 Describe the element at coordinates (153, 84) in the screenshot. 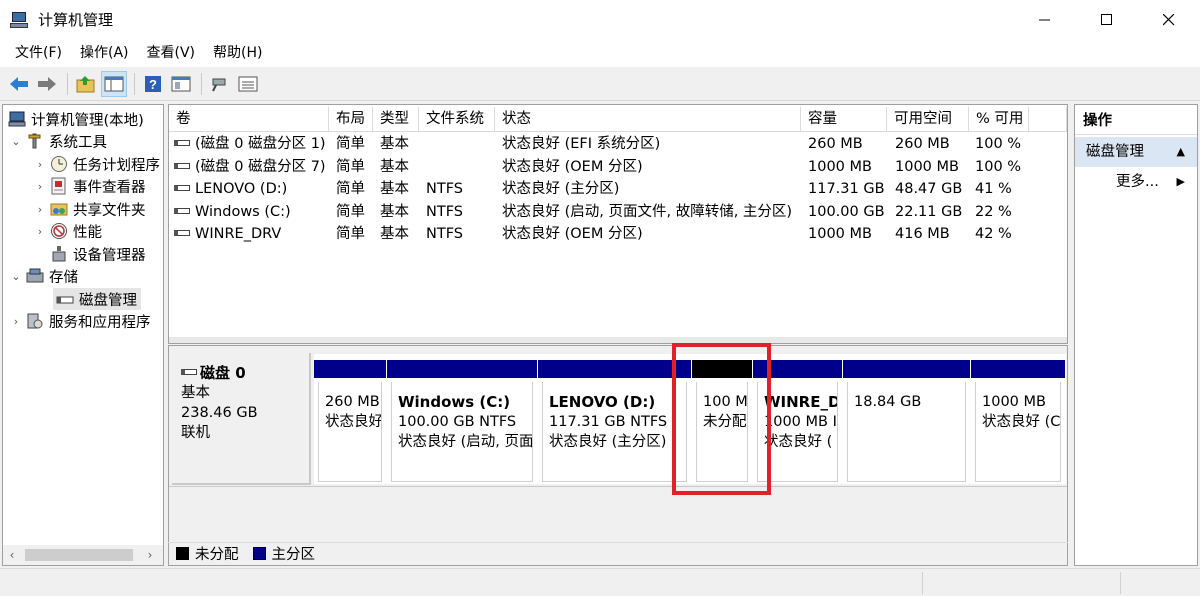

I see `help-button: ?` at that location.